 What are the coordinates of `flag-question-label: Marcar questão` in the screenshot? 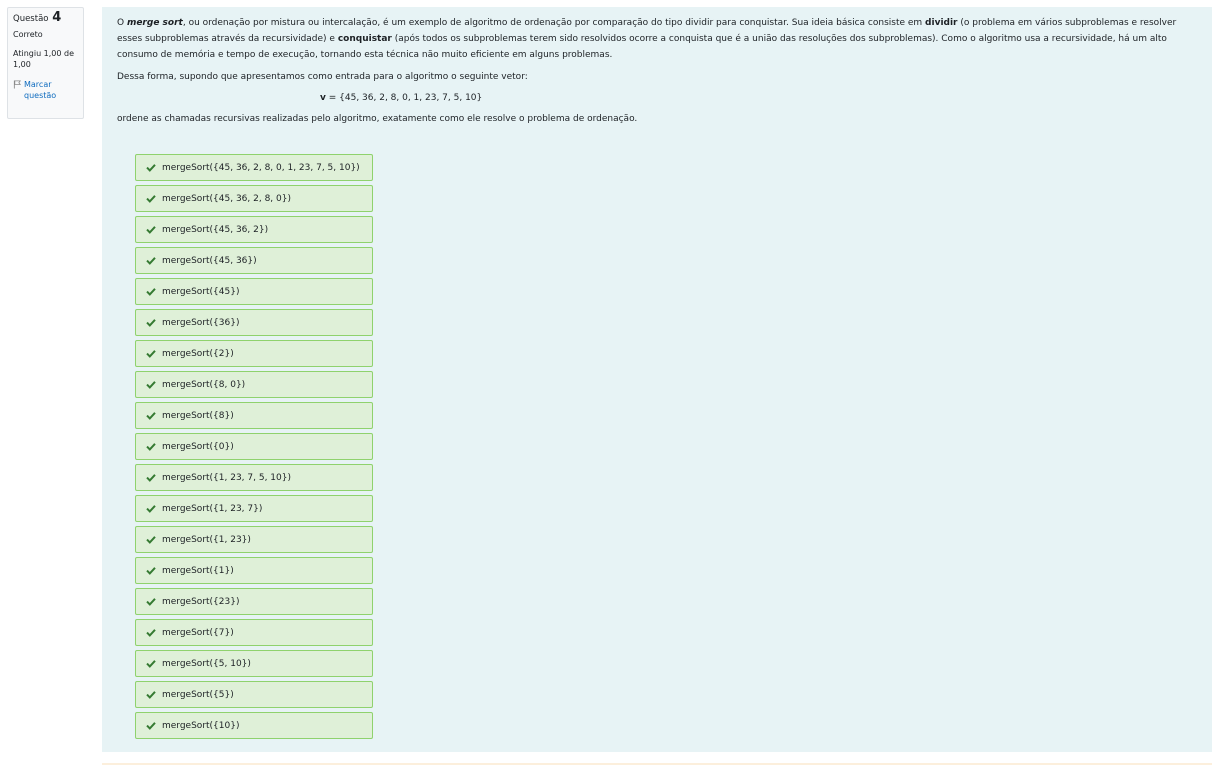 It's located at (40, 90).